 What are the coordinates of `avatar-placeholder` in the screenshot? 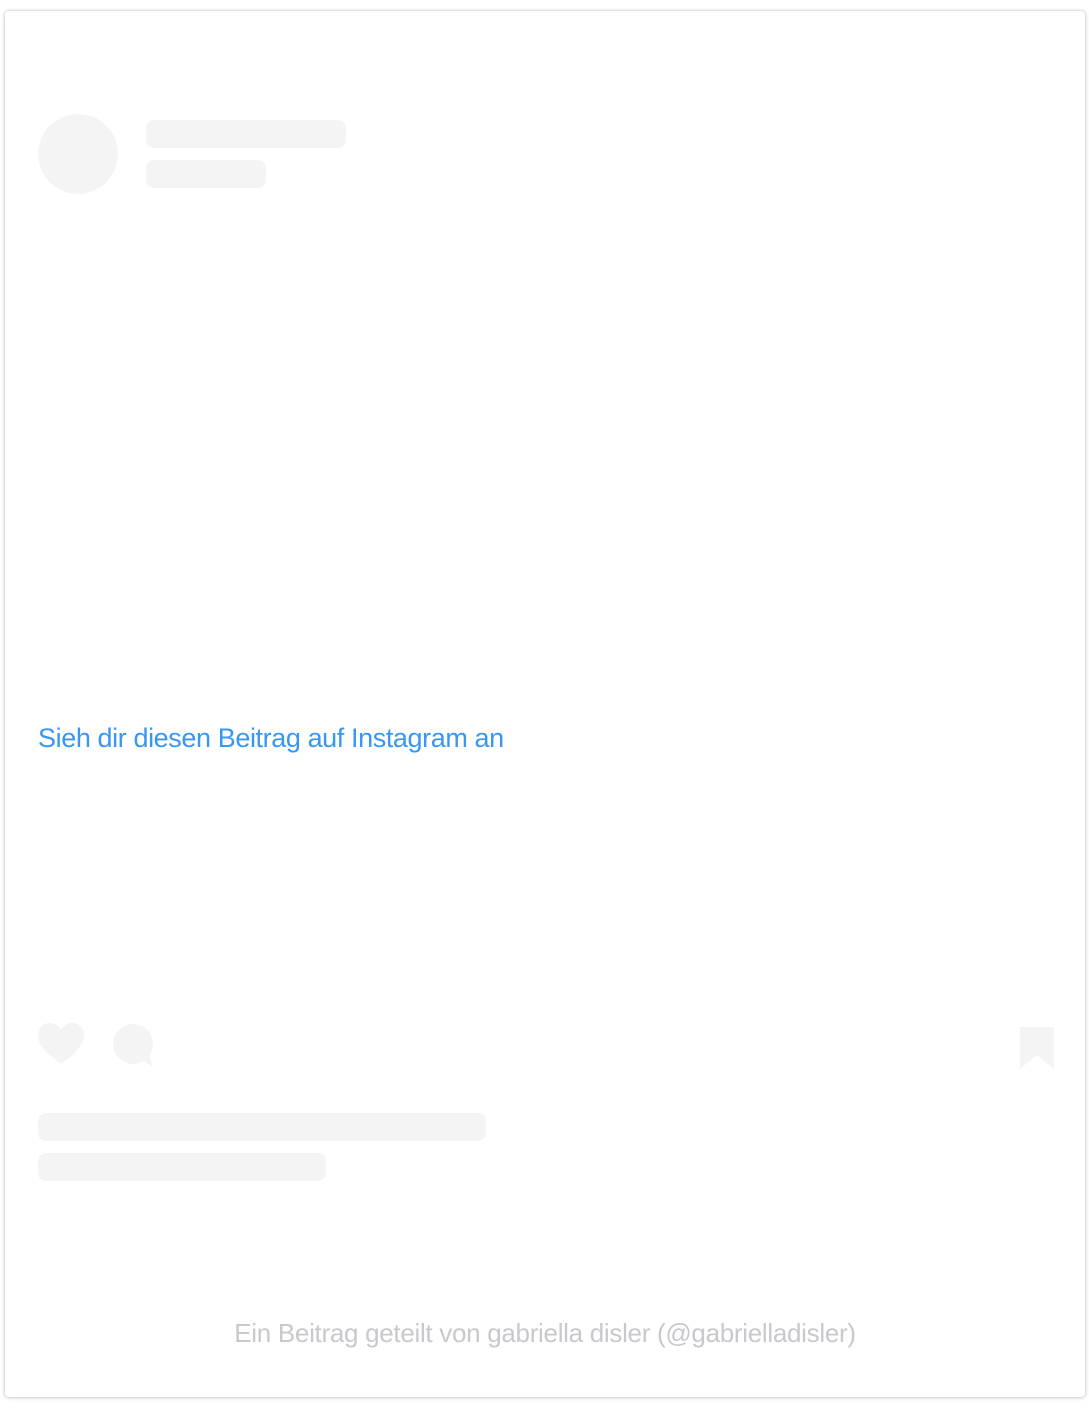 It's located at (78, 154).